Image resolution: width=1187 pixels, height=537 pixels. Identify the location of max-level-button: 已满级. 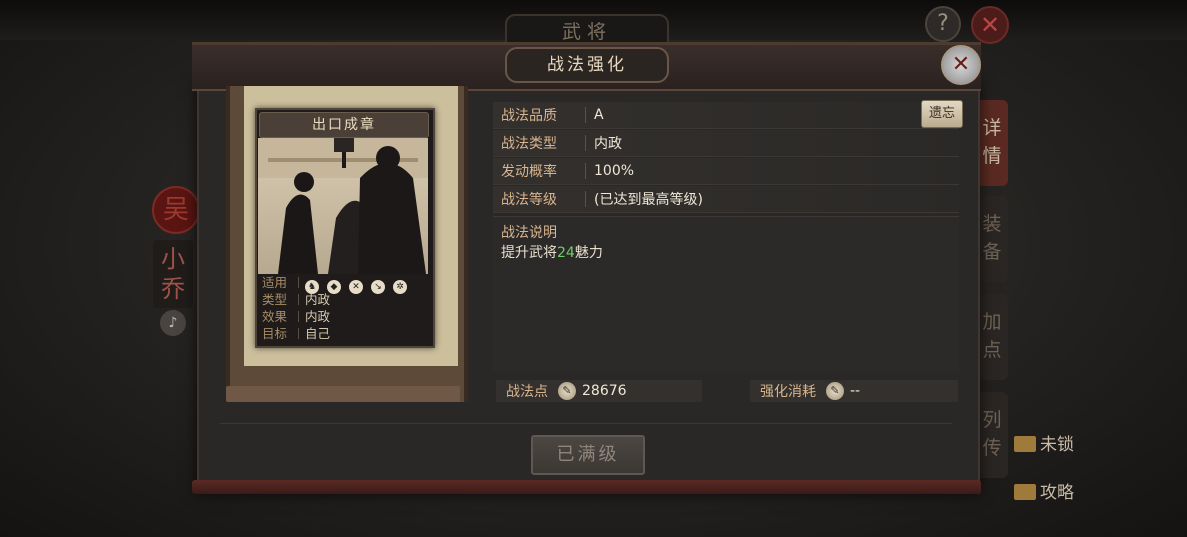
(588, 455).